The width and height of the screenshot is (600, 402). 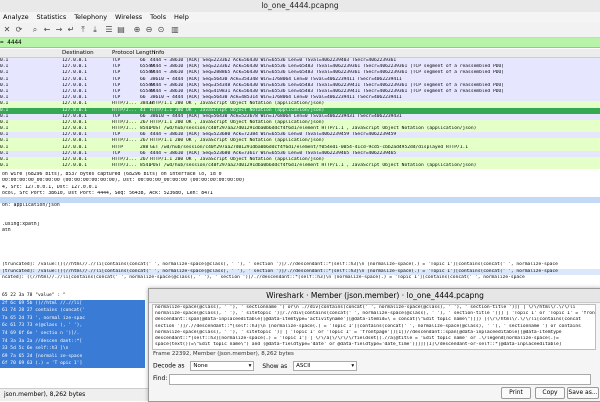 What do you see at coordinates (78, 53) in the screenshot?
I see `col-destination: Destination` at bounding box center [78, 53].